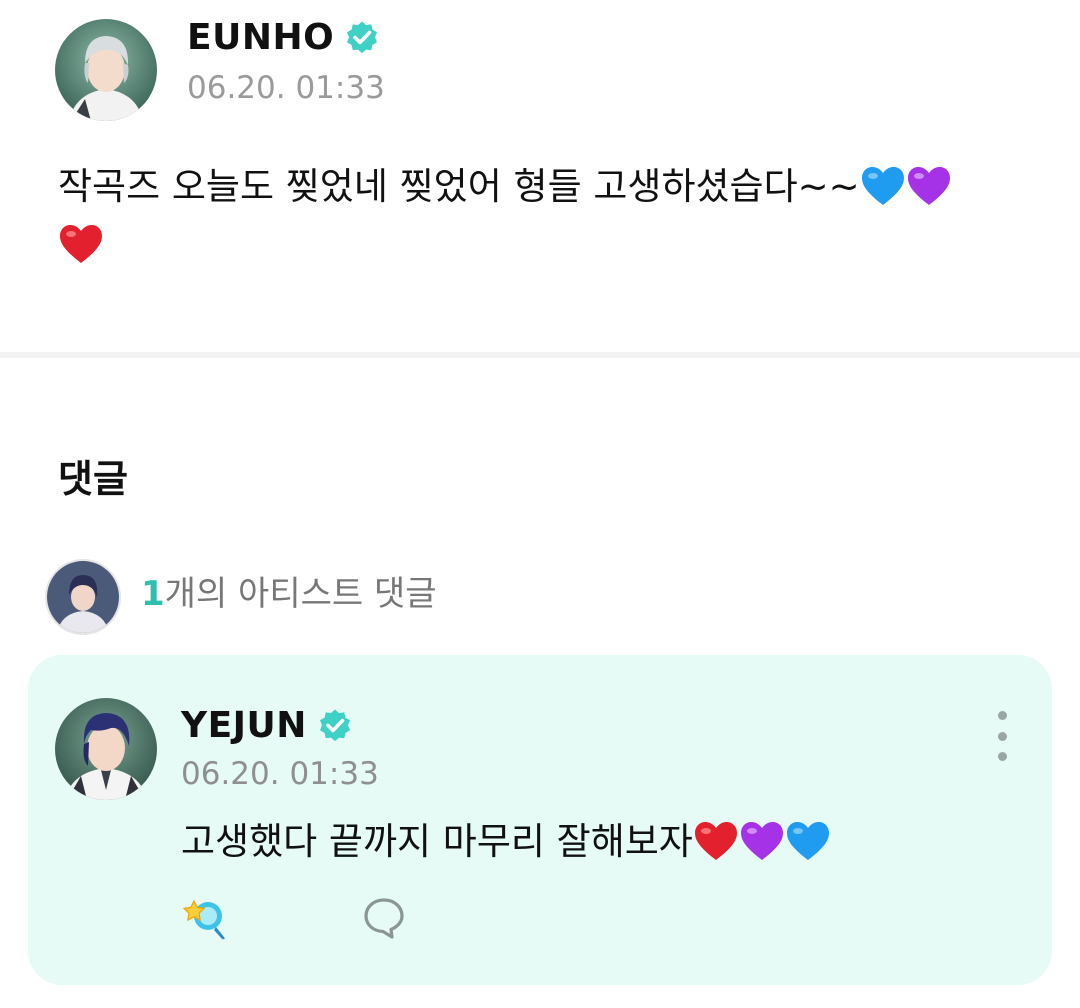 This screenshot has width=1080, height=1008. I want to click on comment-timestamp: 06.20. 01:33, so click(280, 774).